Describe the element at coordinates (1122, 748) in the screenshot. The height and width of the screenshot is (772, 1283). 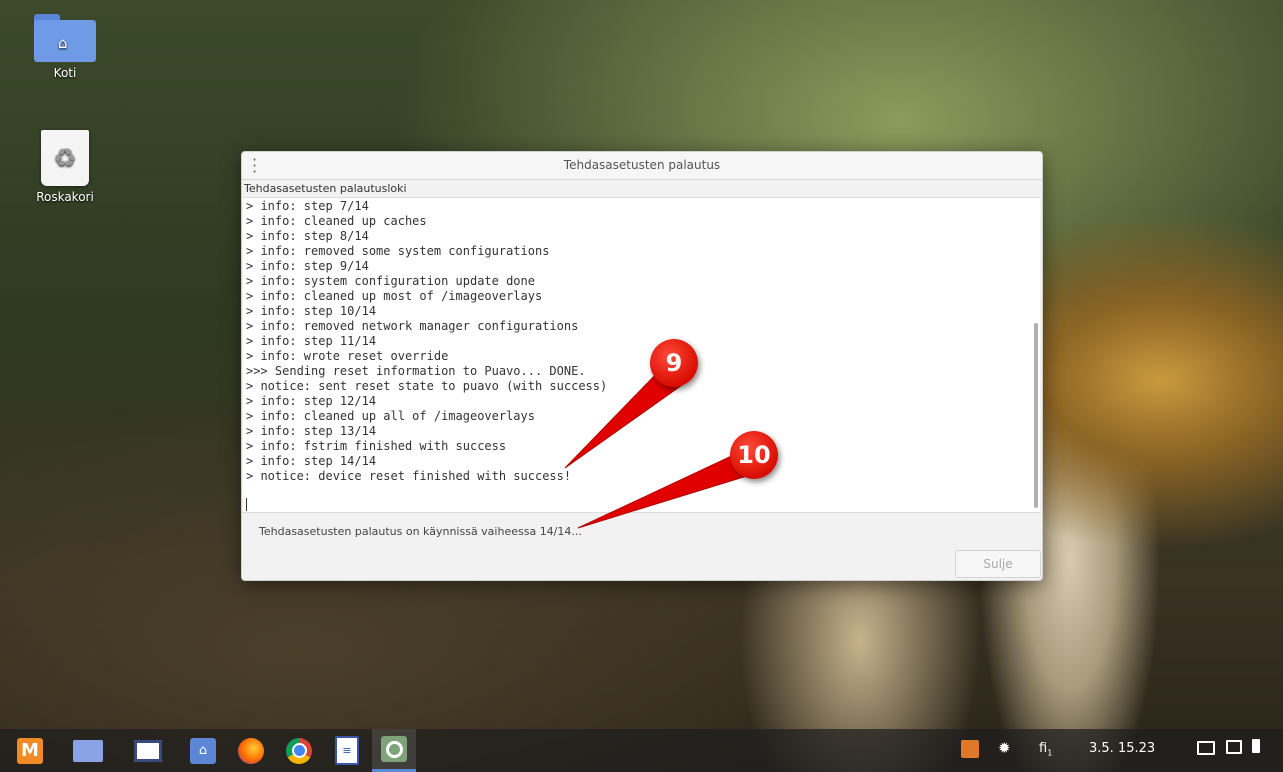
I see `clock: 3.5. 15.23` at that location.